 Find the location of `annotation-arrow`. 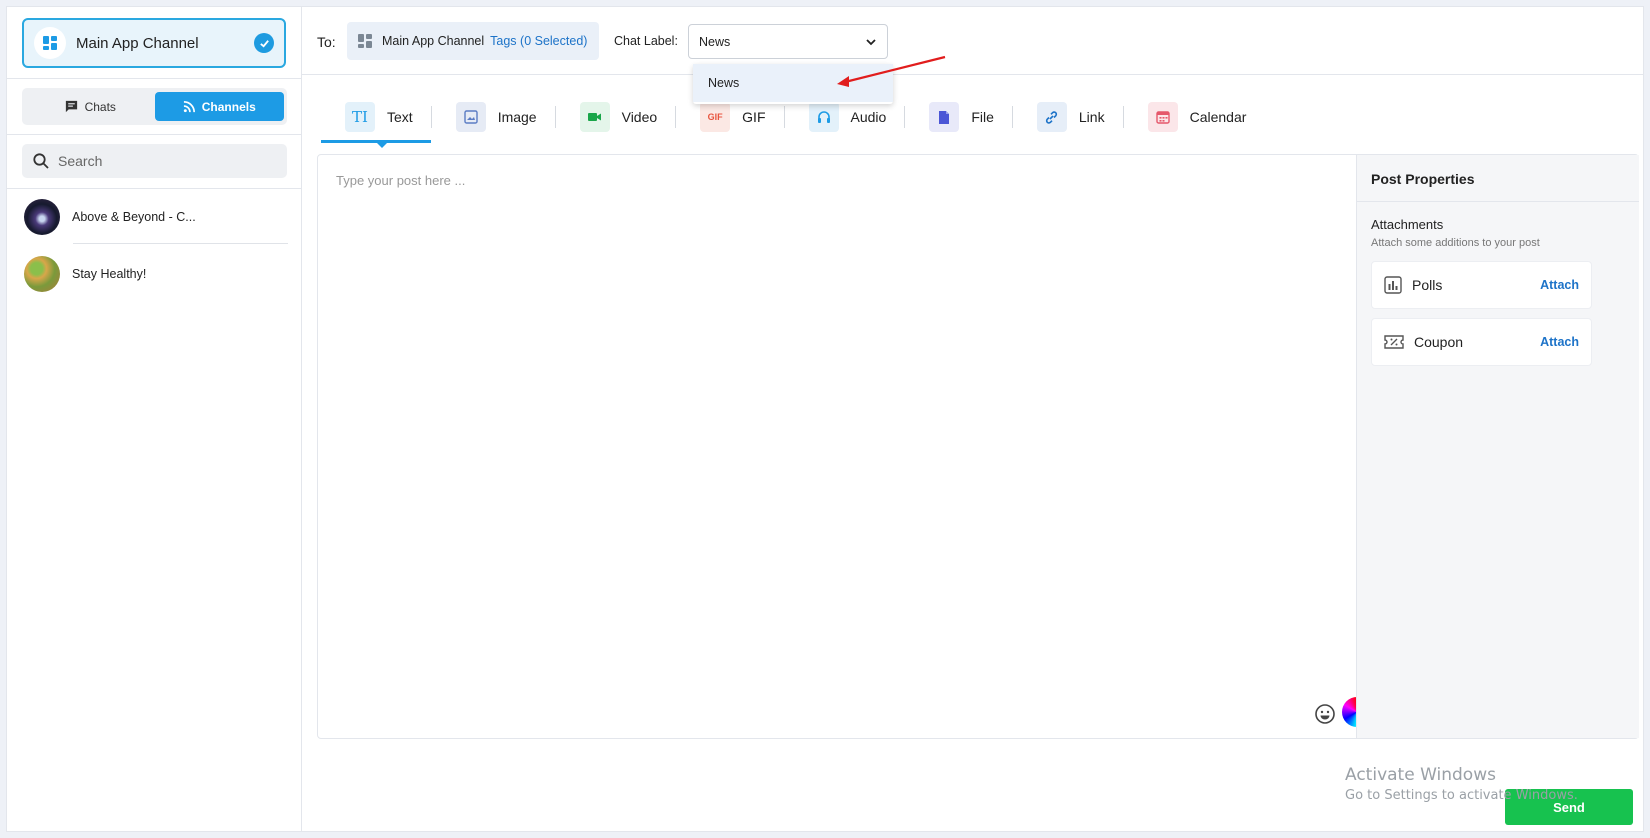

annotation-arrow is located at coordinates (891, 71).